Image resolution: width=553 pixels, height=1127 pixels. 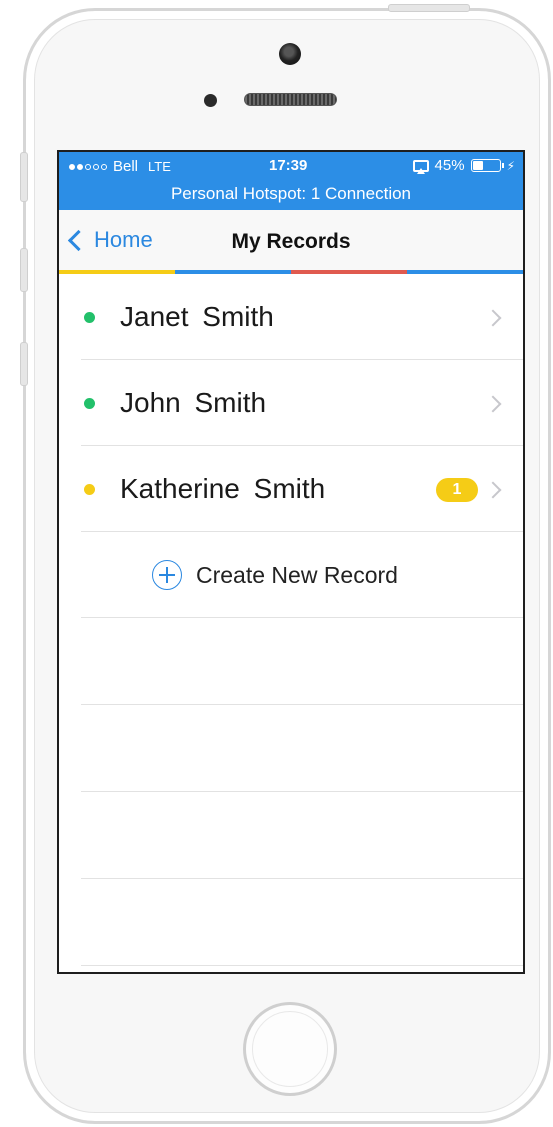 I want to click on airplay-icon, so click(x=420, y=166).